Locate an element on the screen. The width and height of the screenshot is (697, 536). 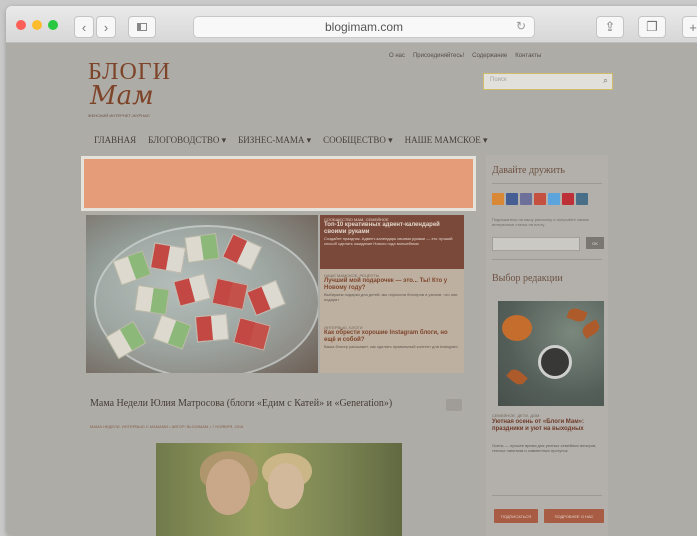
chevron-right-icon: › is located at coordinates (106, 27).